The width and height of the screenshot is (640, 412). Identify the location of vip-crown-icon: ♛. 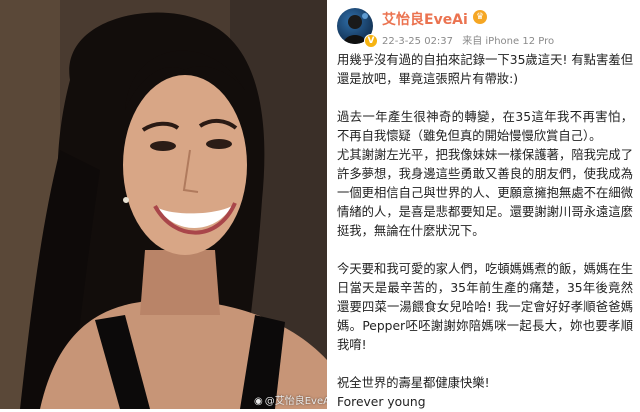
(480, 17).